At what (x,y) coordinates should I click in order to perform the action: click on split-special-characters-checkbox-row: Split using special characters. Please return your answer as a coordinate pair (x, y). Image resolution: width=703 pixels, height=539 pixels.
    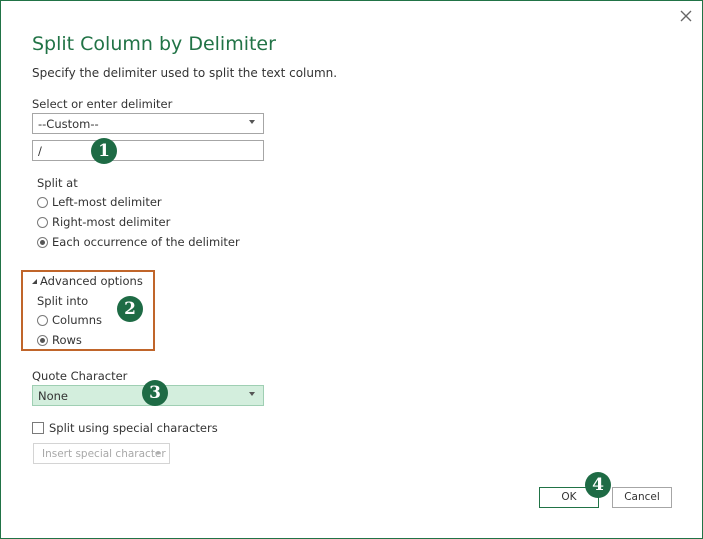
    Looking at the image, I should click on (125, 428).